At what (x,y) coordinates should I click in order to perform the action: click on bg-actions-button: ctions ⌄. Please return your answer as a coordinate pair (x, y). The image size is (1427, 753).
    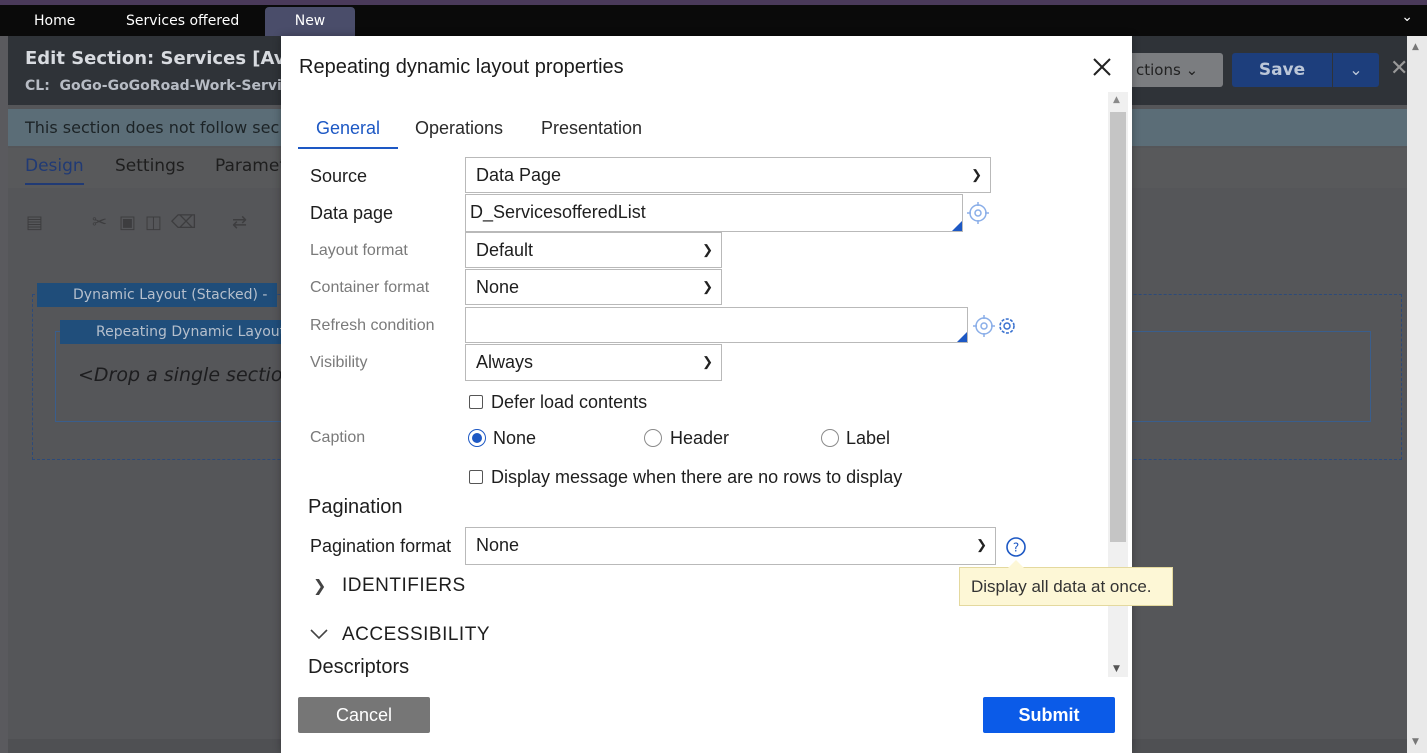
    Looking at the image, I should click on (1170, 70).